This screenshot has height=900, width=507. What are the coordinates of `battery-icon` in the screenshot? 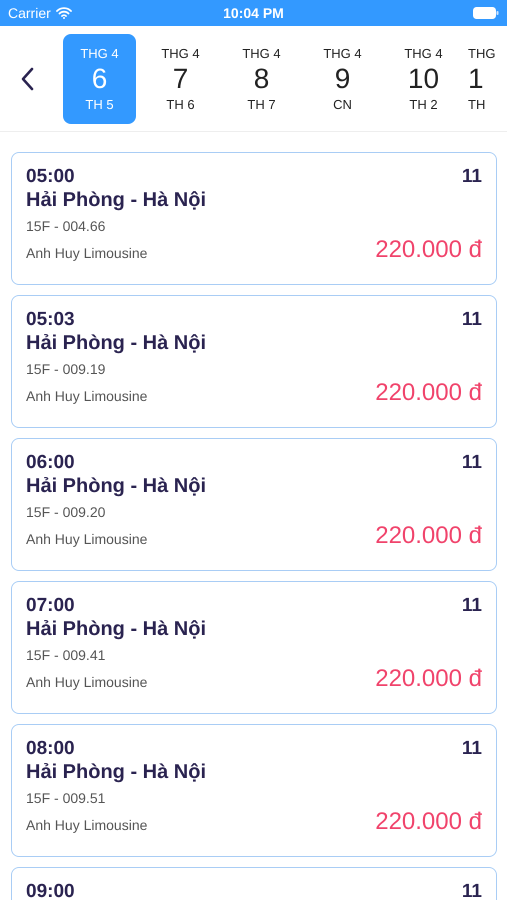 It's located at (486, 13).